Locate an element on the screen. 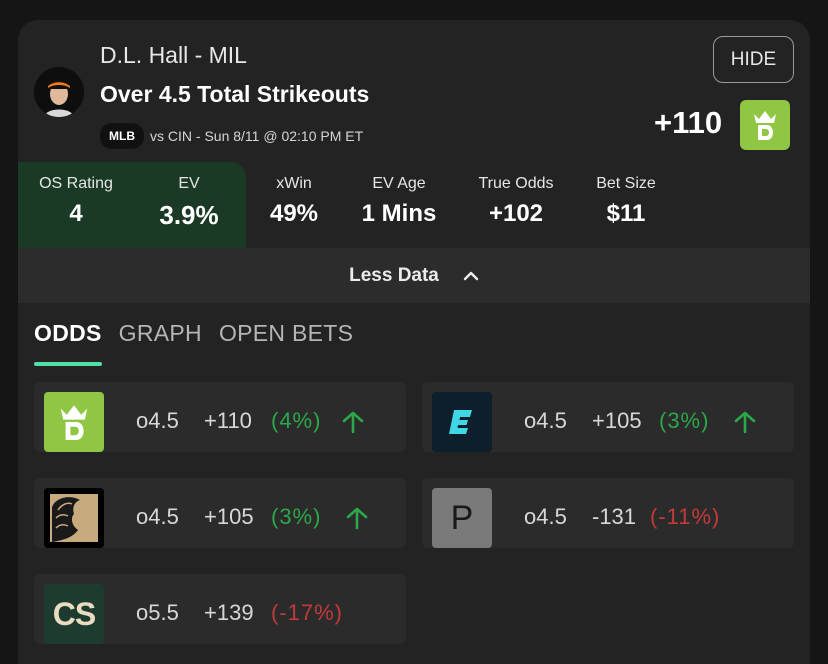 This screenshot has width=828, height=664. less-data-label: Less Data is located at coordinates (394, 275).